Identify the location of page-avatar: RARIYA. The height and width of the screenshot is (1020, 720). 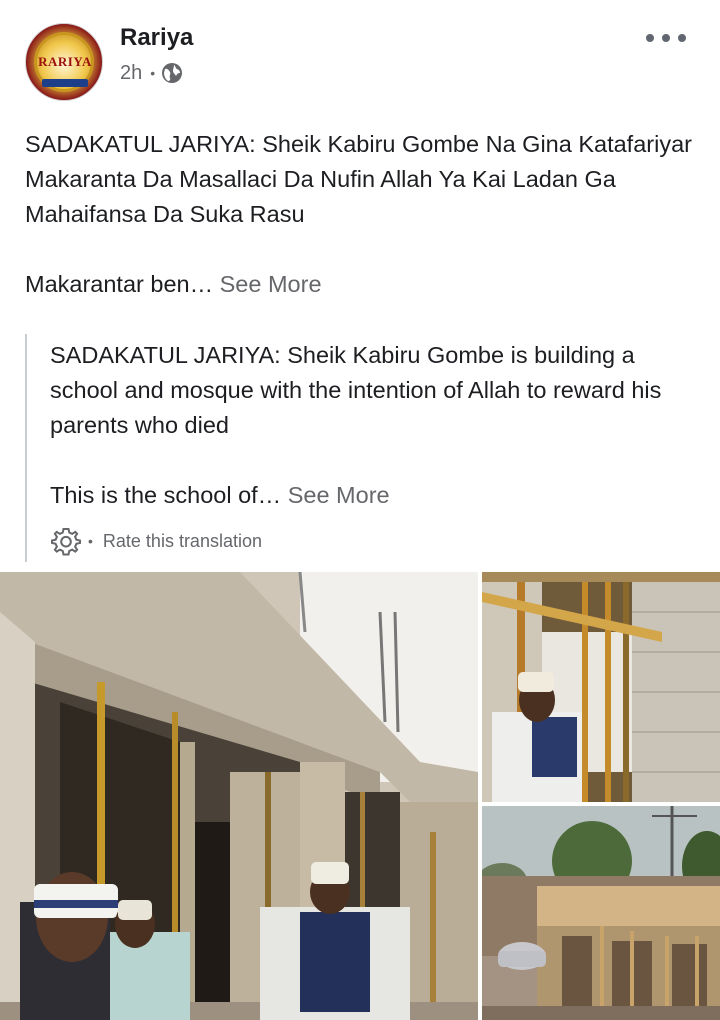
(64, 62).